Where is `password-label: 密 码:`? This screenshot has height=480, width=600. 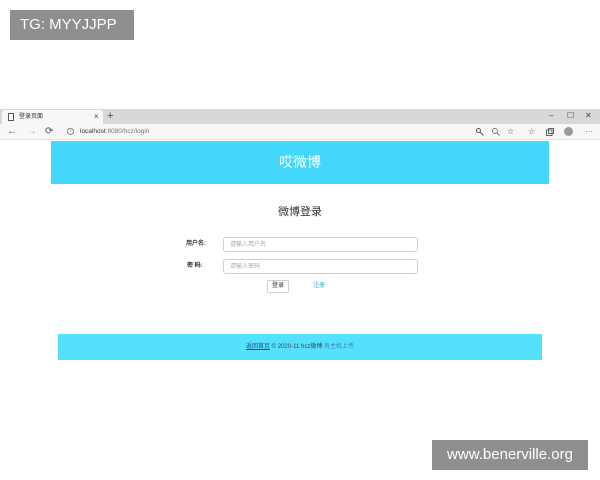 password-label: 密 码: is located at coordinates (195, 266).